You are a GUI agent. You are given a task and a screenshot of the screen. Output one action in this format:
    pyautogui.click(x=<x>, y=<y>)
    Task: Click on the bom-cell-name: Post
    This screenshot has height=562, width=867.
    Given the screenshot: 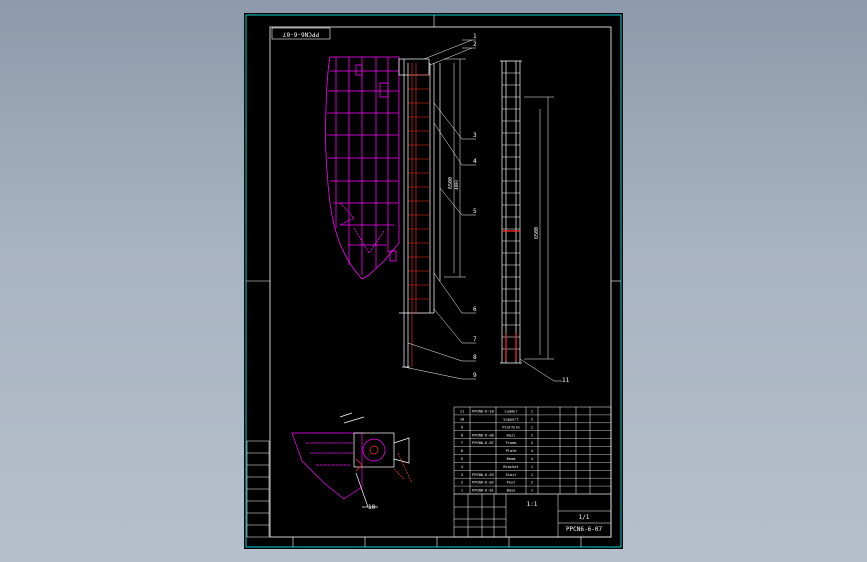 What is the action you would take?
    pyautogui.click(x=511, y=483)
    